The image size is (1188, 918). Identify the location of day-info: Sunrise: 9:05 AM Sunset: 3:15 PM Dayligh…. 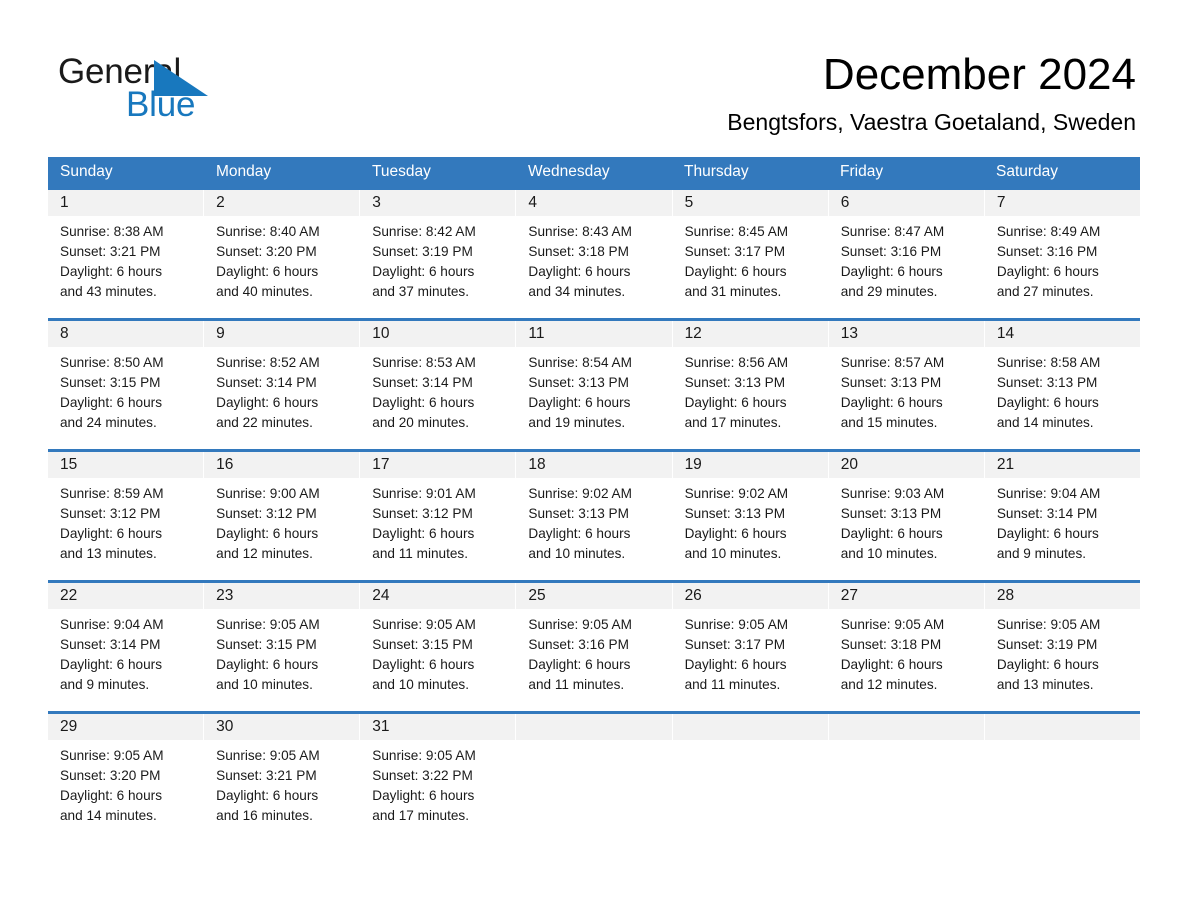
(281, 652).